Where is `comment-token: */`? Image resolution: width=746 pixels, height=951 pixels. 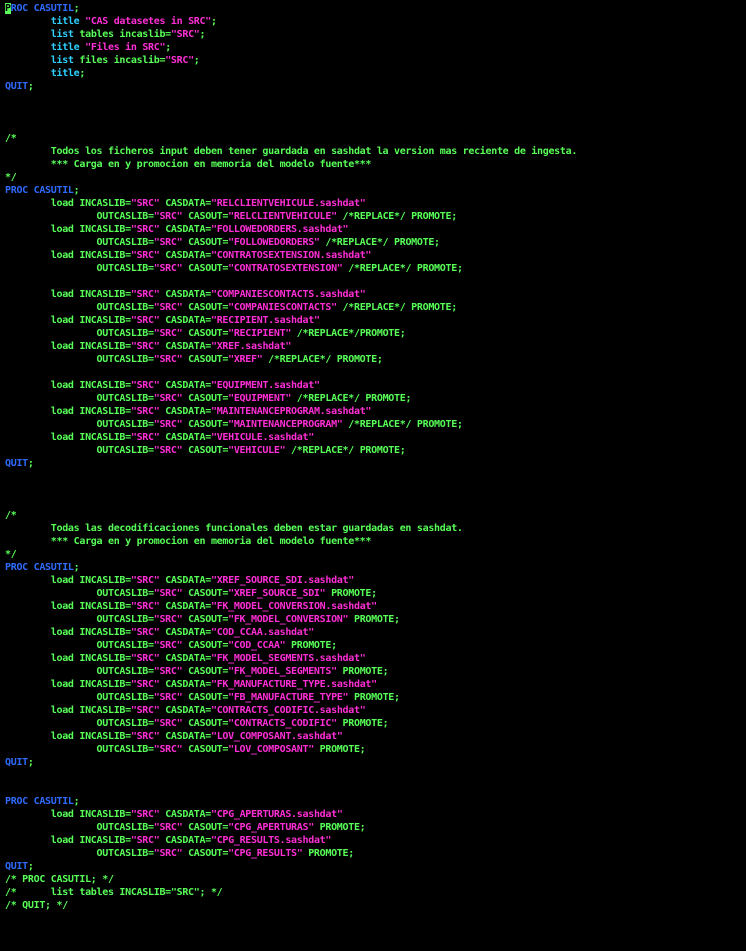 comment-token: */ is located at coordinates (11, 554).